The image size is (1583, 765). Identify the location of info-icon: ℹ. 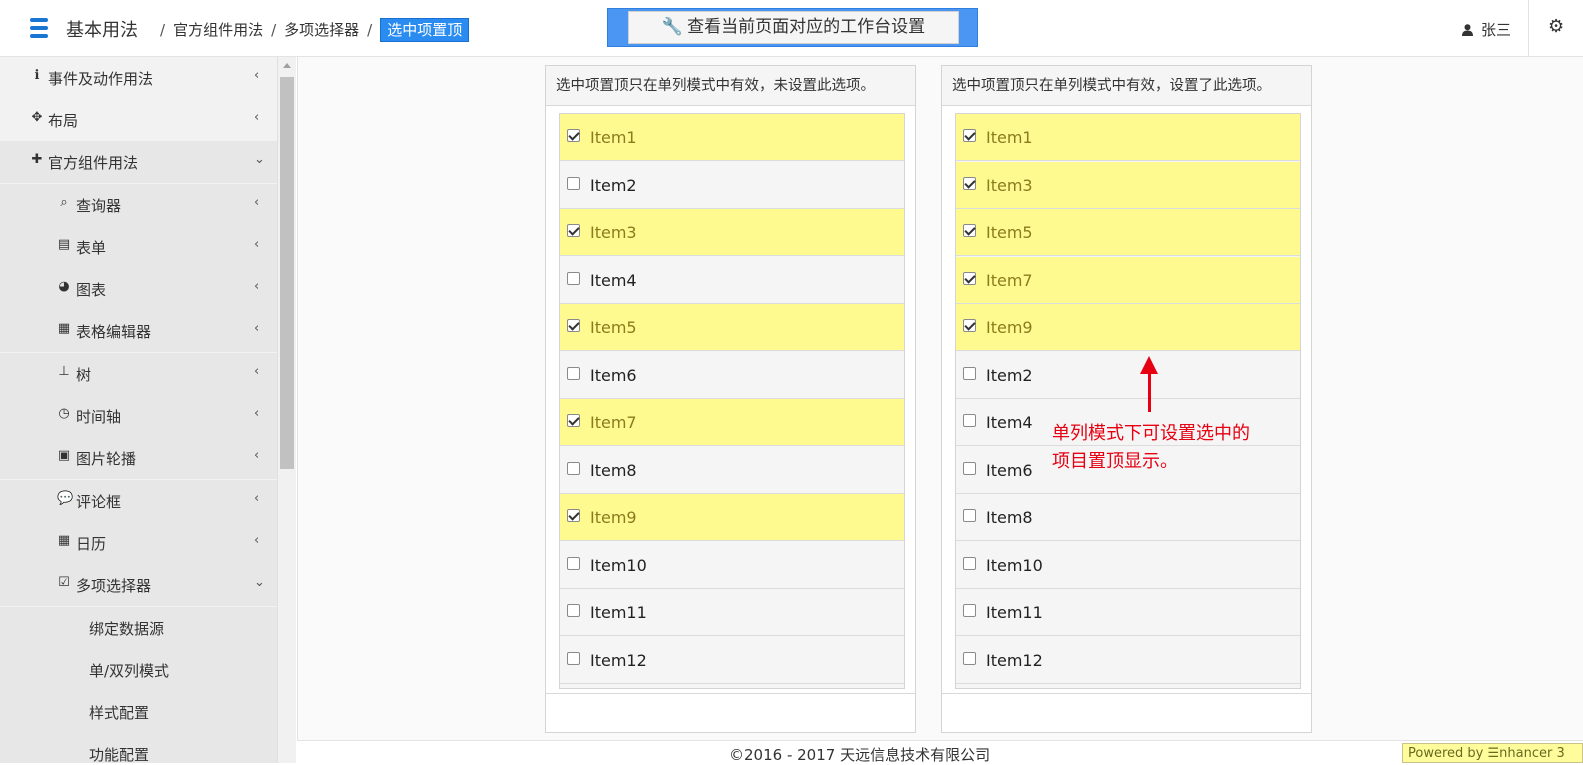
(37, 75).